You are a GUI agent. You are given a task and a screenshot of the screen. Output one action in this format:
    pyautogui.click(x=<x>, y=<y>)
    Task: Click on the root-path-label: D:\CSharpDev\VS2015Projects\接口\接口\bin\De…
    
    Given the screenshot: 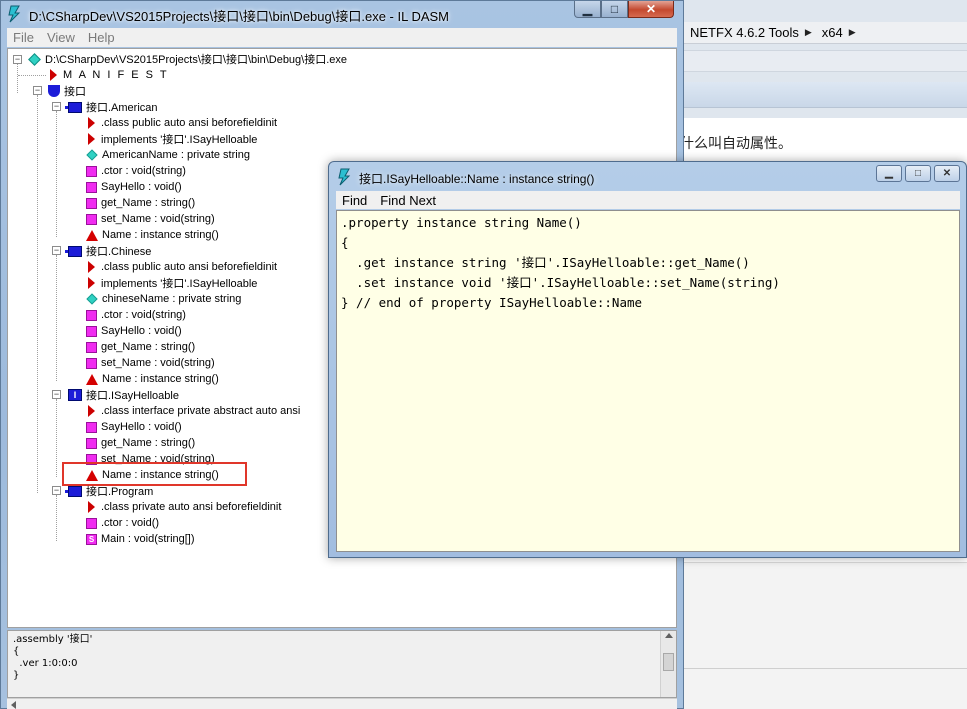 What is the action you would take?
    pyautogui.click(x=196, y=60)
    